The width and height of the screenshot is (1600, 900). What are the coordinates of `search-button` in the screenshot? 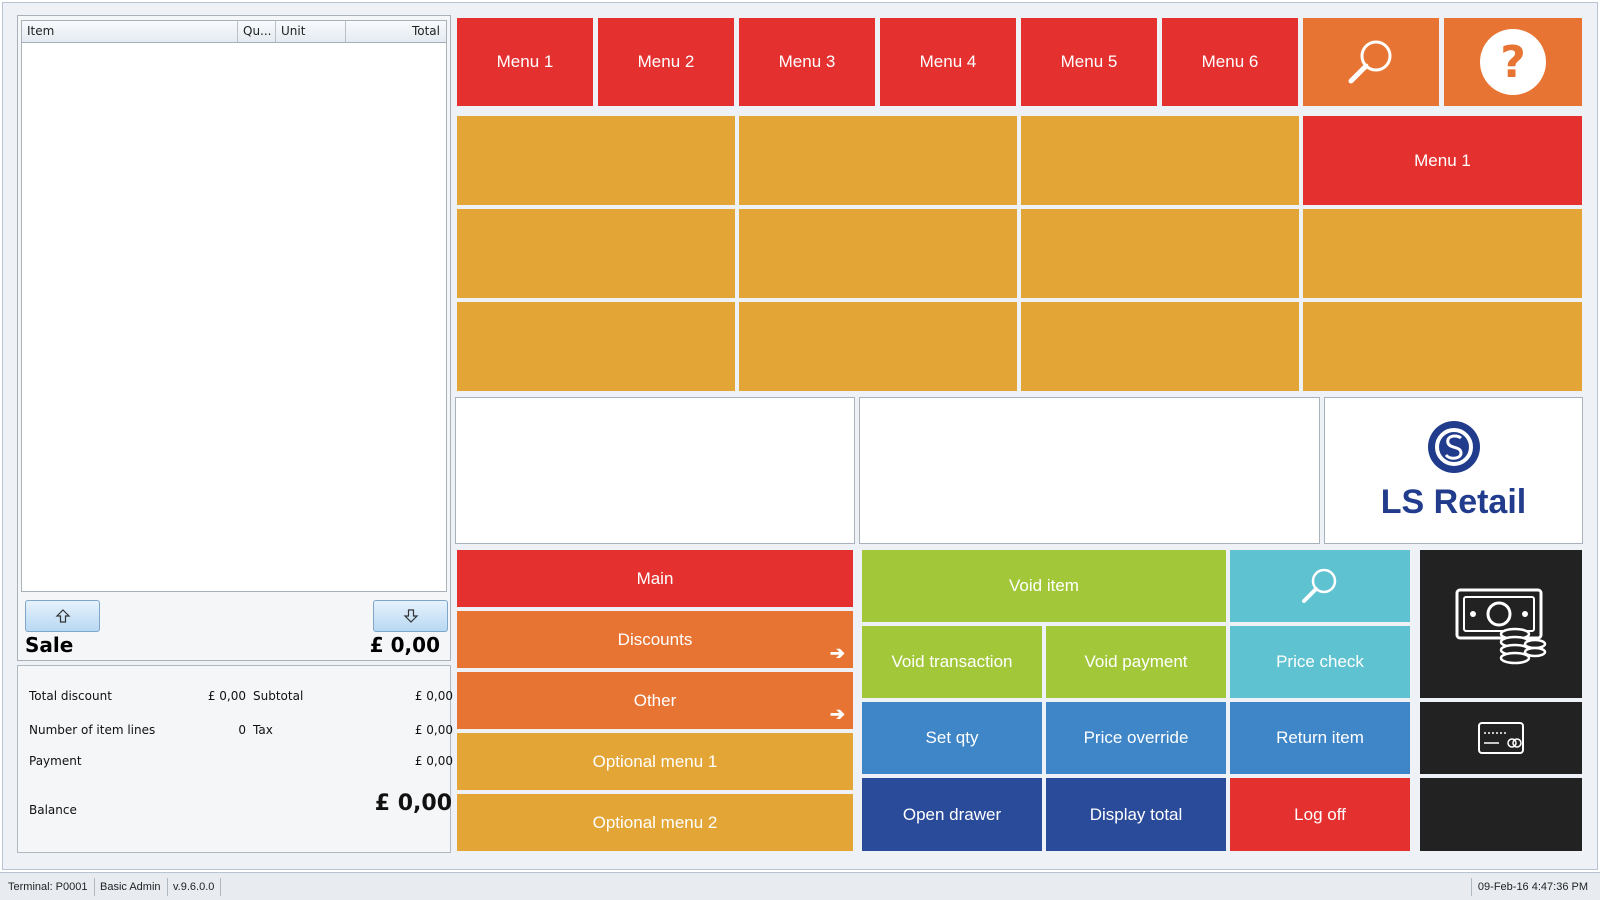 It's located at (1371, 62).